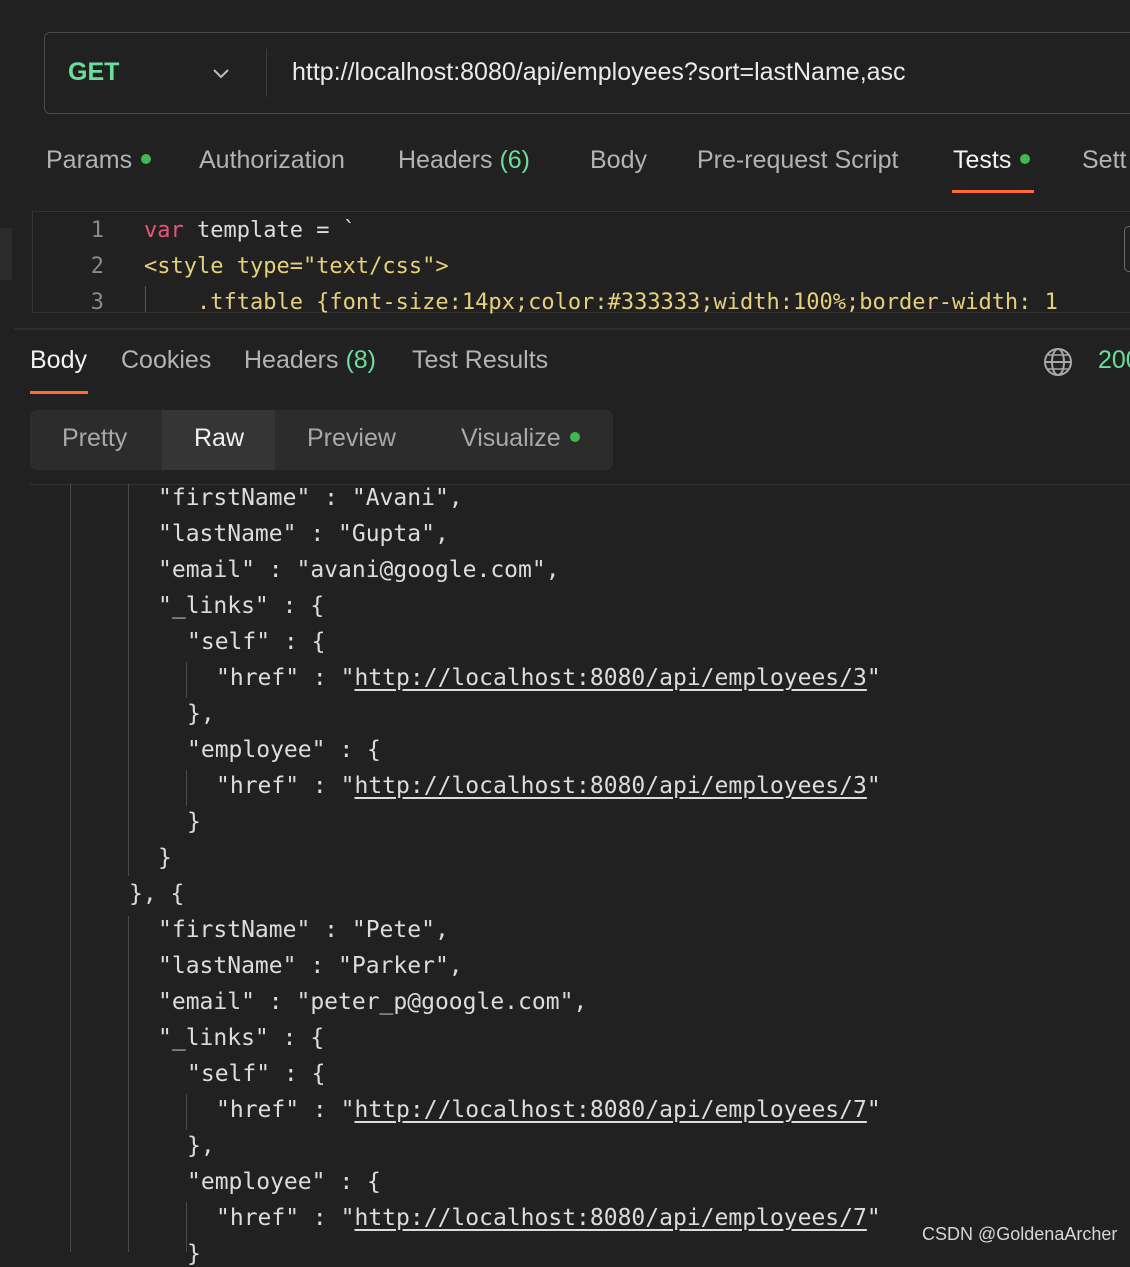  What do you see at coordinates (303, 930) in the screenshot?
I see `json-line: "firstName" : "Pete",` at bounding box center [303, 930].